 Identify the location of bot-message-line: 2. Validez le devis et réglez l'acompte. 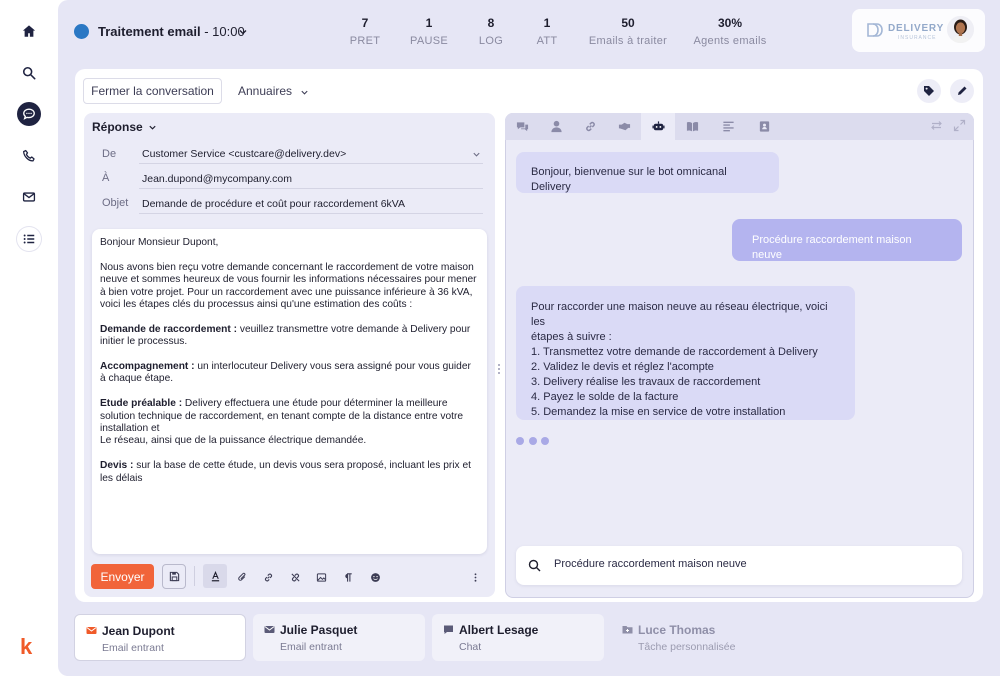
(622, 367).